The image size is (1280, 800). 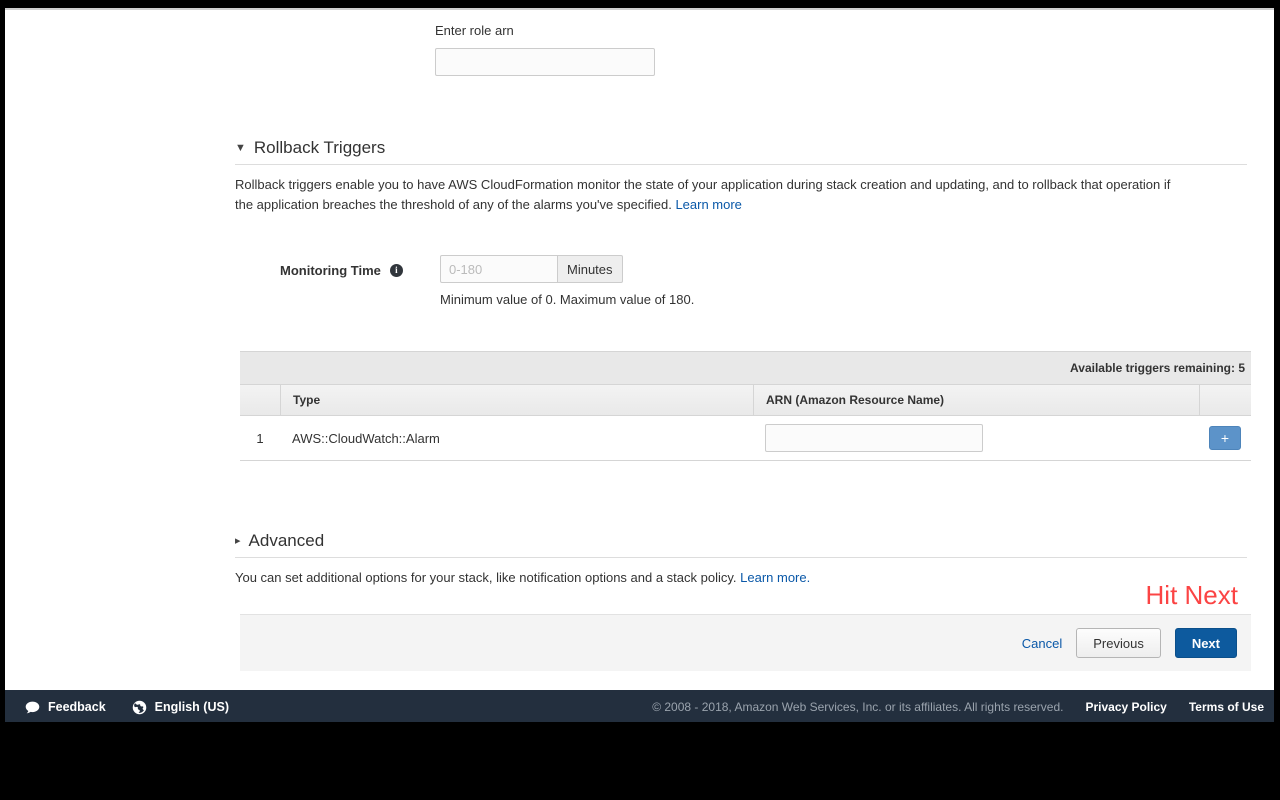 What do you see at coordinates (286, 540) in the screenshot?
I see `advanced-title: Advanced` at bounding box center [286, 540].